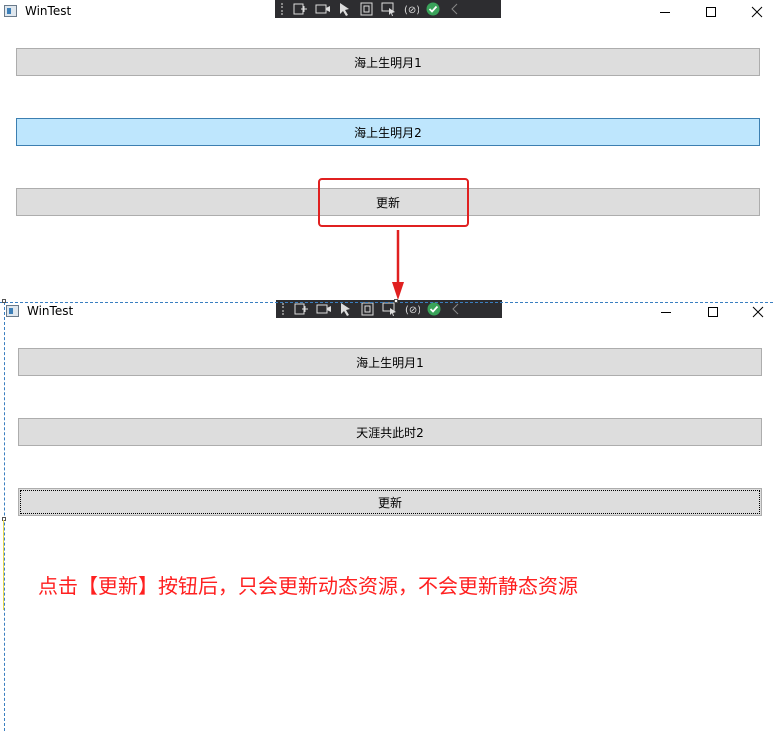 The image size is (773, 731). Describe the element at coordinates (390, 502) in the screenshot. I see `update-button: 更新` at that location.